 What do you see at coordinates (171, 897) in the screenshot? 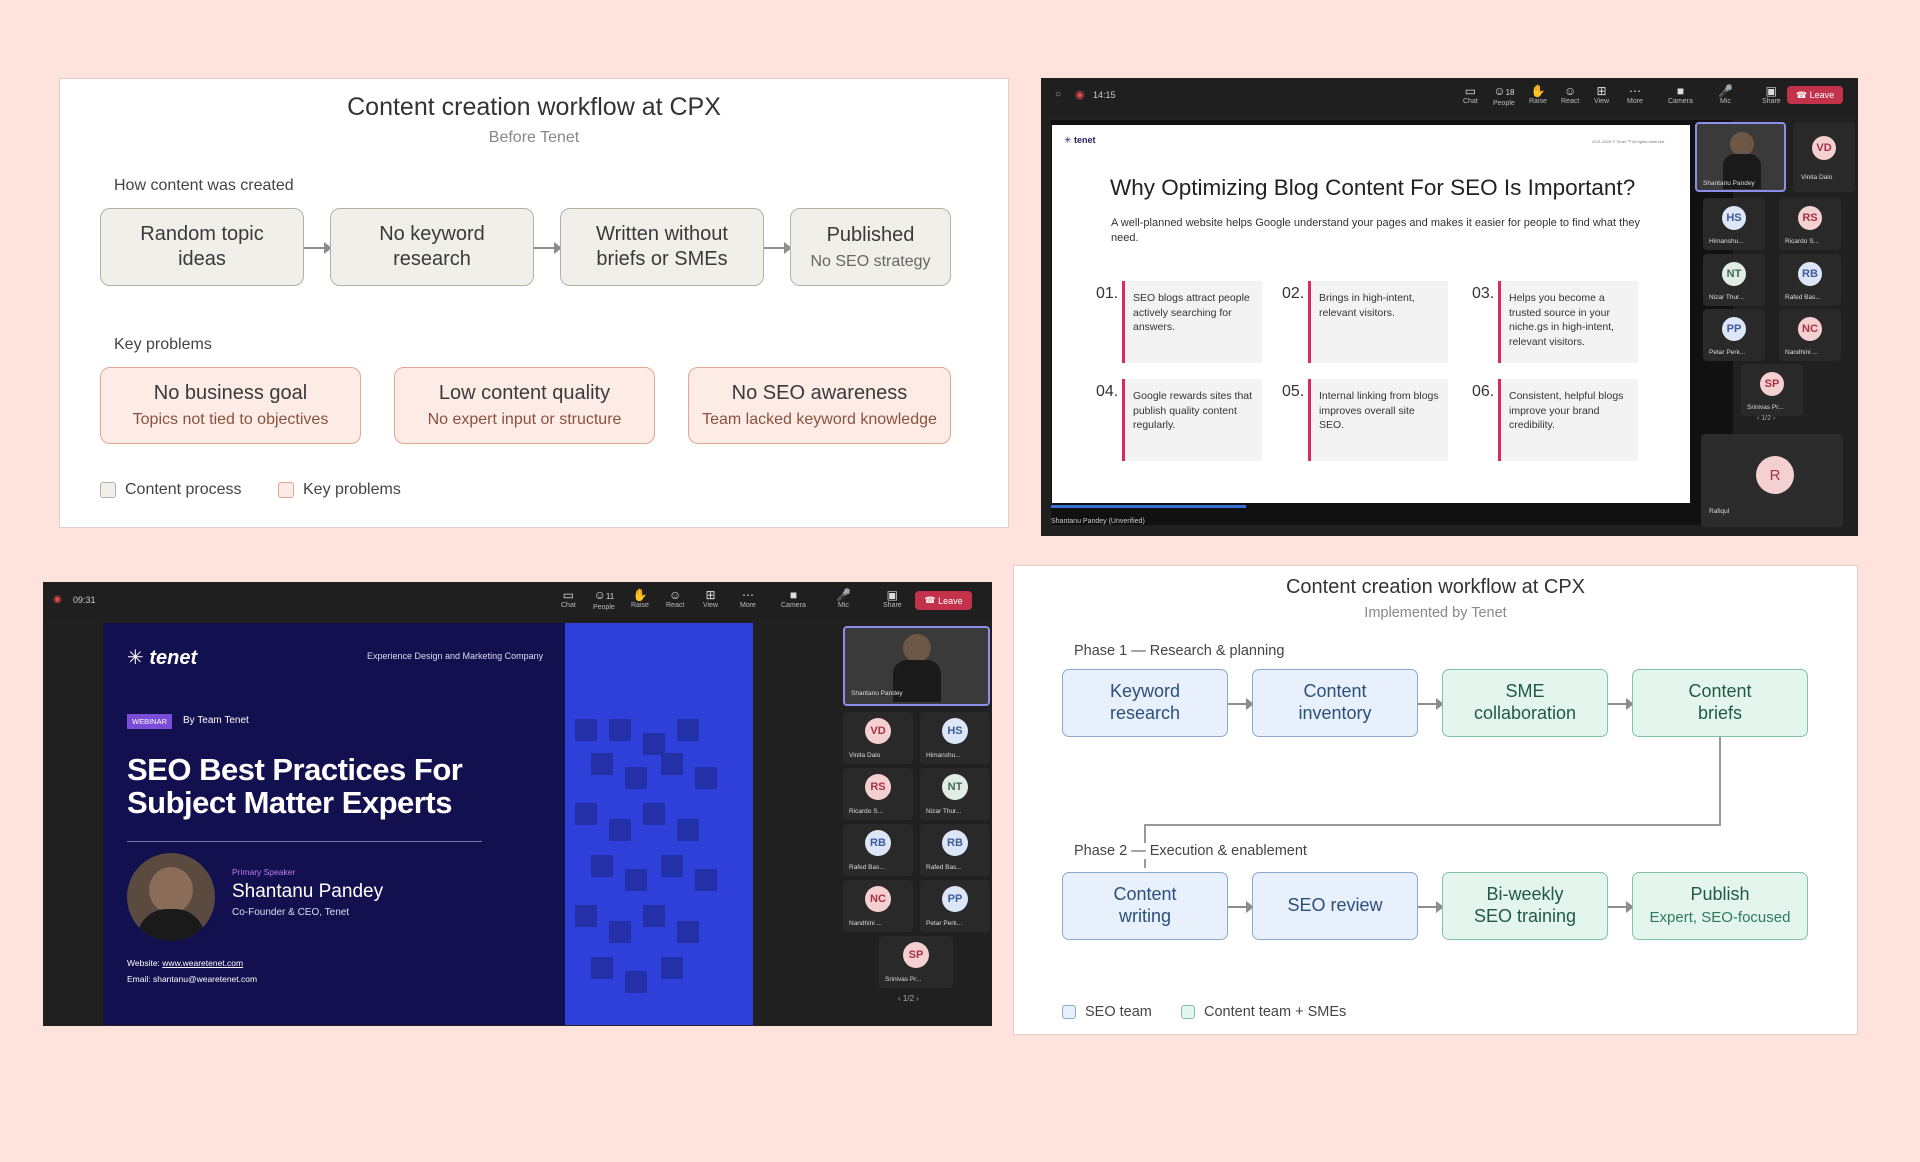
I see `speaker-photo` at bounding box center [171, 897].